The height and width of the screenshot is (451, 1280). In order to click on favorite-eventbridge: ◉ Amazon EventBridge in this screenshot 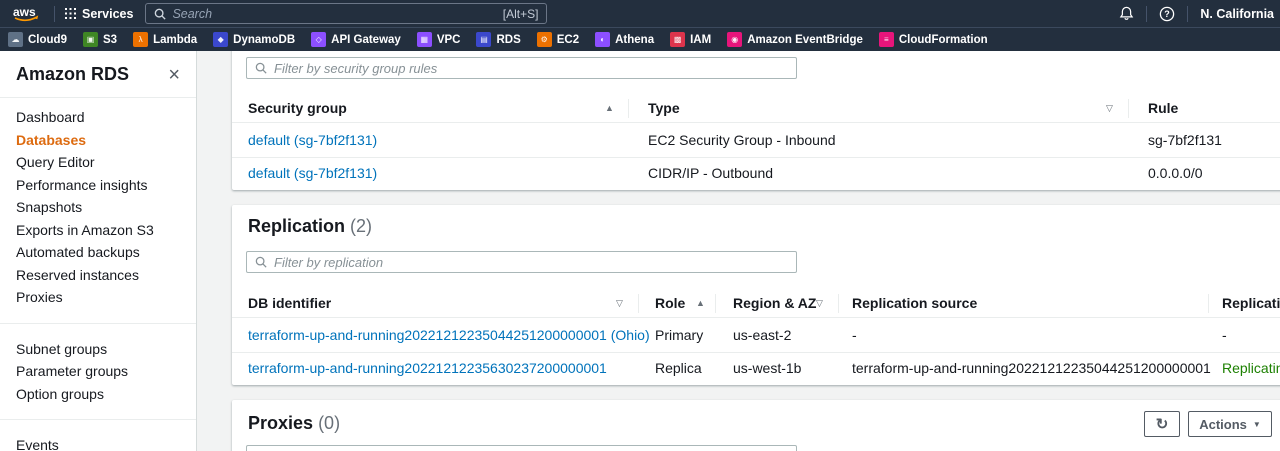, I will do `click(795, 39)`.